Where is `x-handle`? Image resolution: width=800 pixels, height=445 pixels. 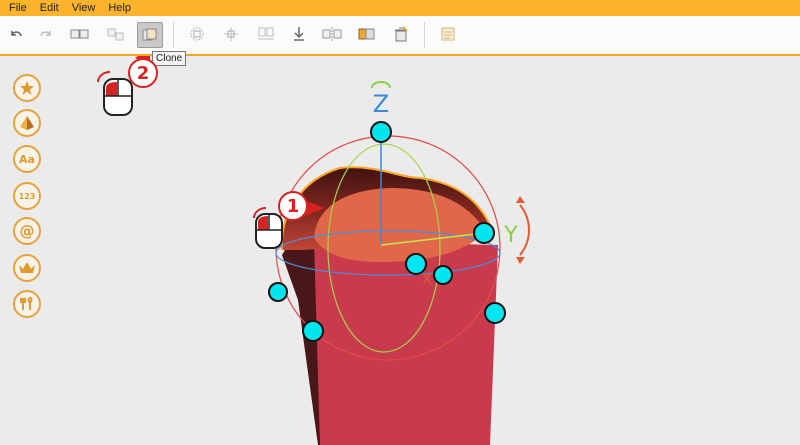
x-handle is located at coordinates (443, 275).